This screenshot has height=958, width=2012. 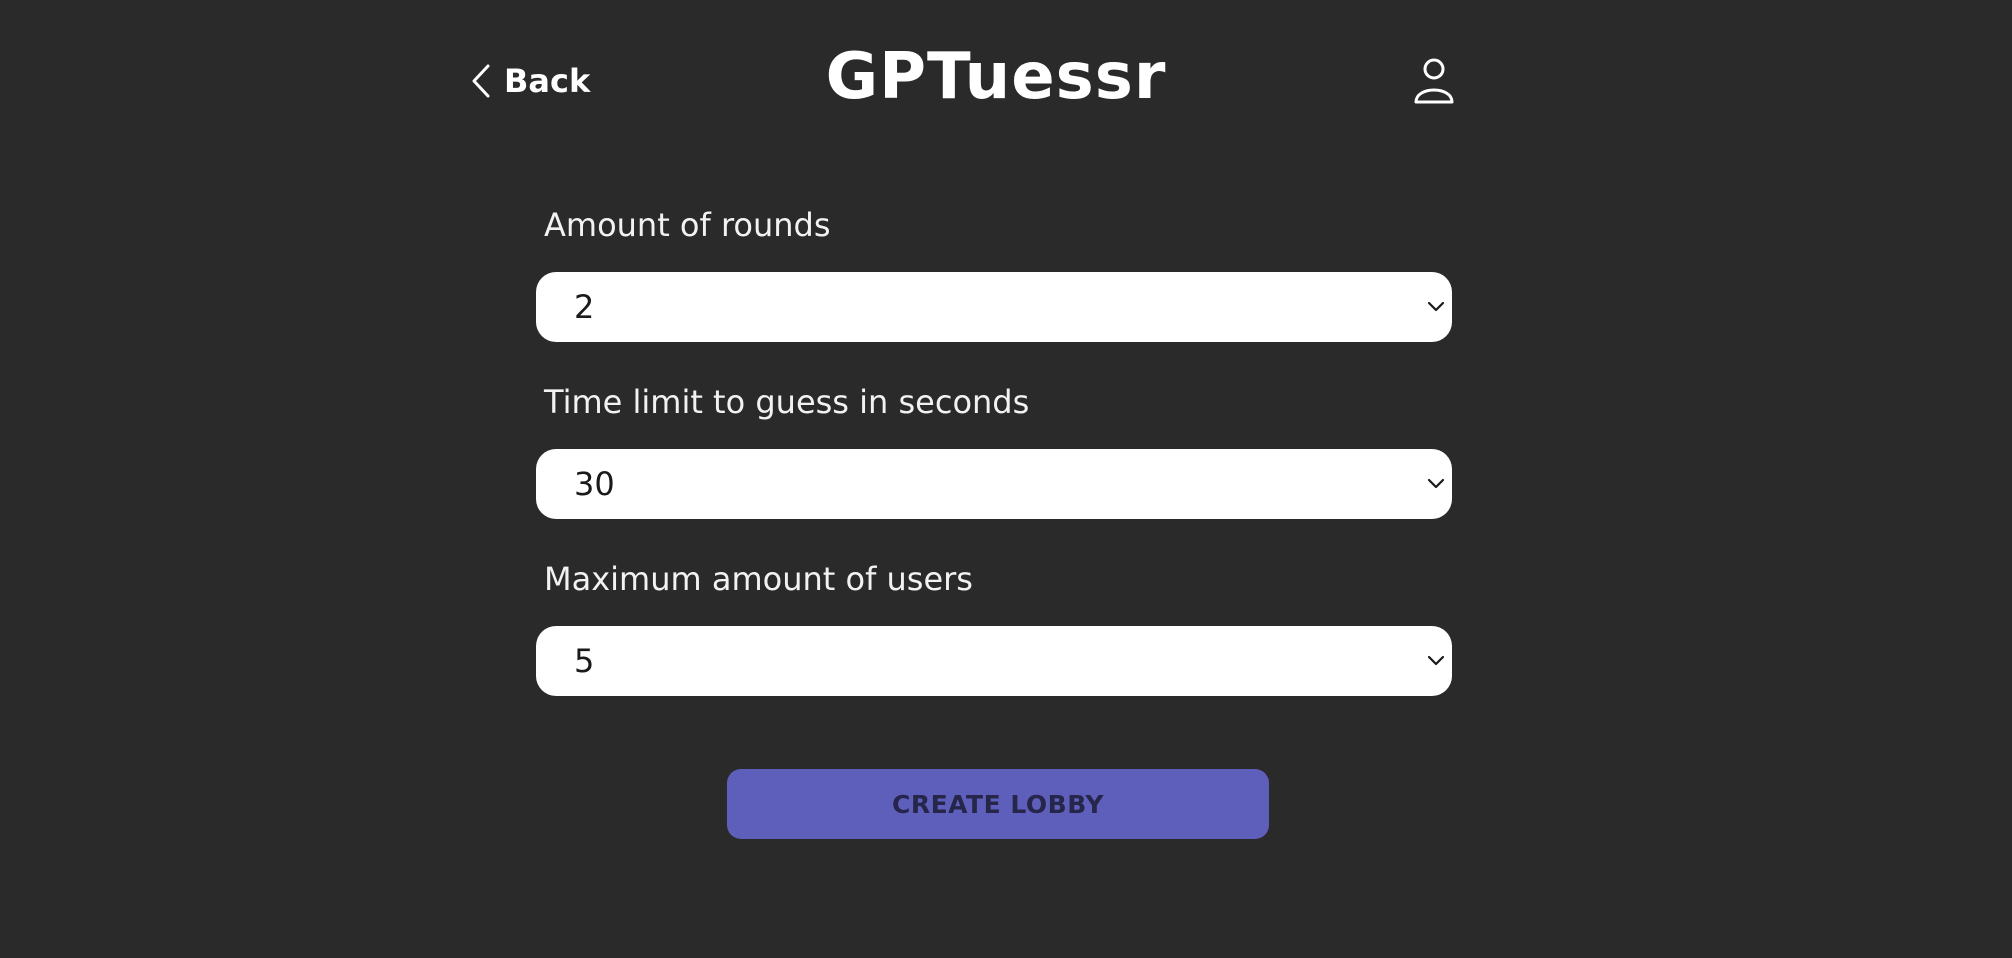 I want to click on create-lobby-button: CREATE LOBBY, so click(x=998, y=804).